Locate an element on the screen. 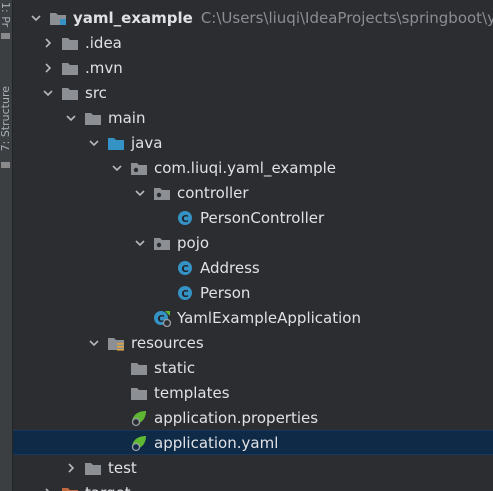 This screenshot has width=493, height=491. tree-row-main: main is located at coordinates (253, 117).